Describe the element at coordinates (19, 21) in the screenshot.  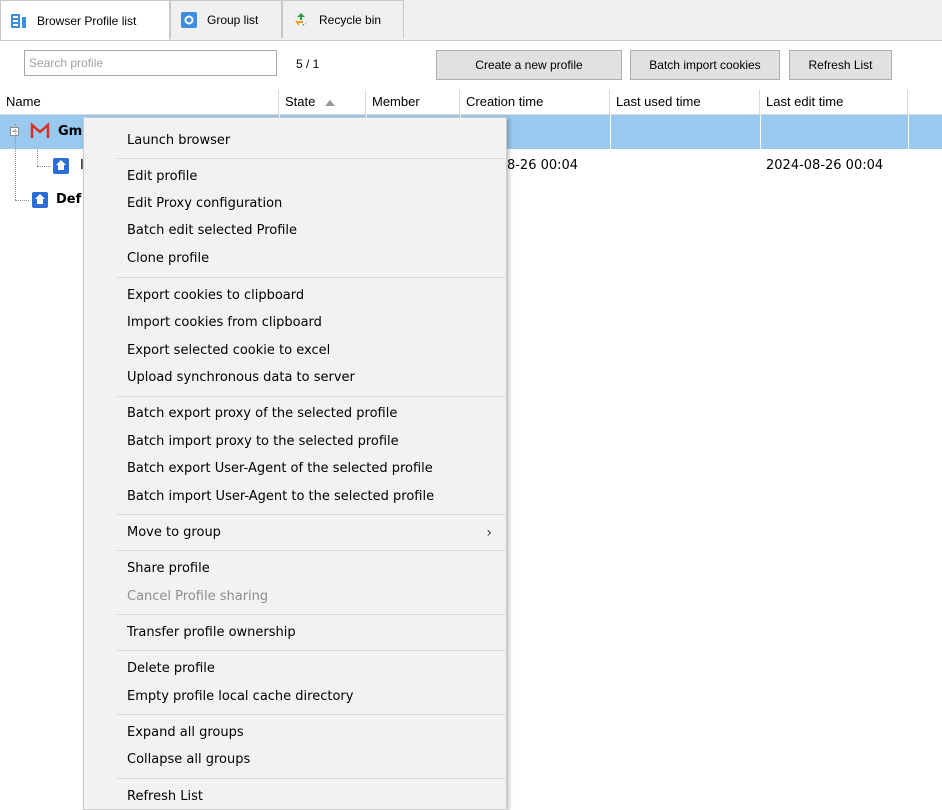
I see `profile-list-icon` at that location.